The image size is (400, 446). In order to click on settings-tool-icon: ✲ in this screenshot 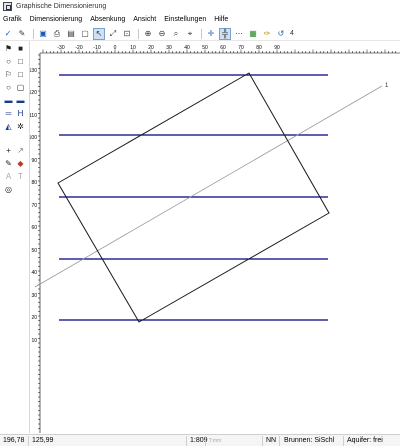, I will do `click(20, 126)`.